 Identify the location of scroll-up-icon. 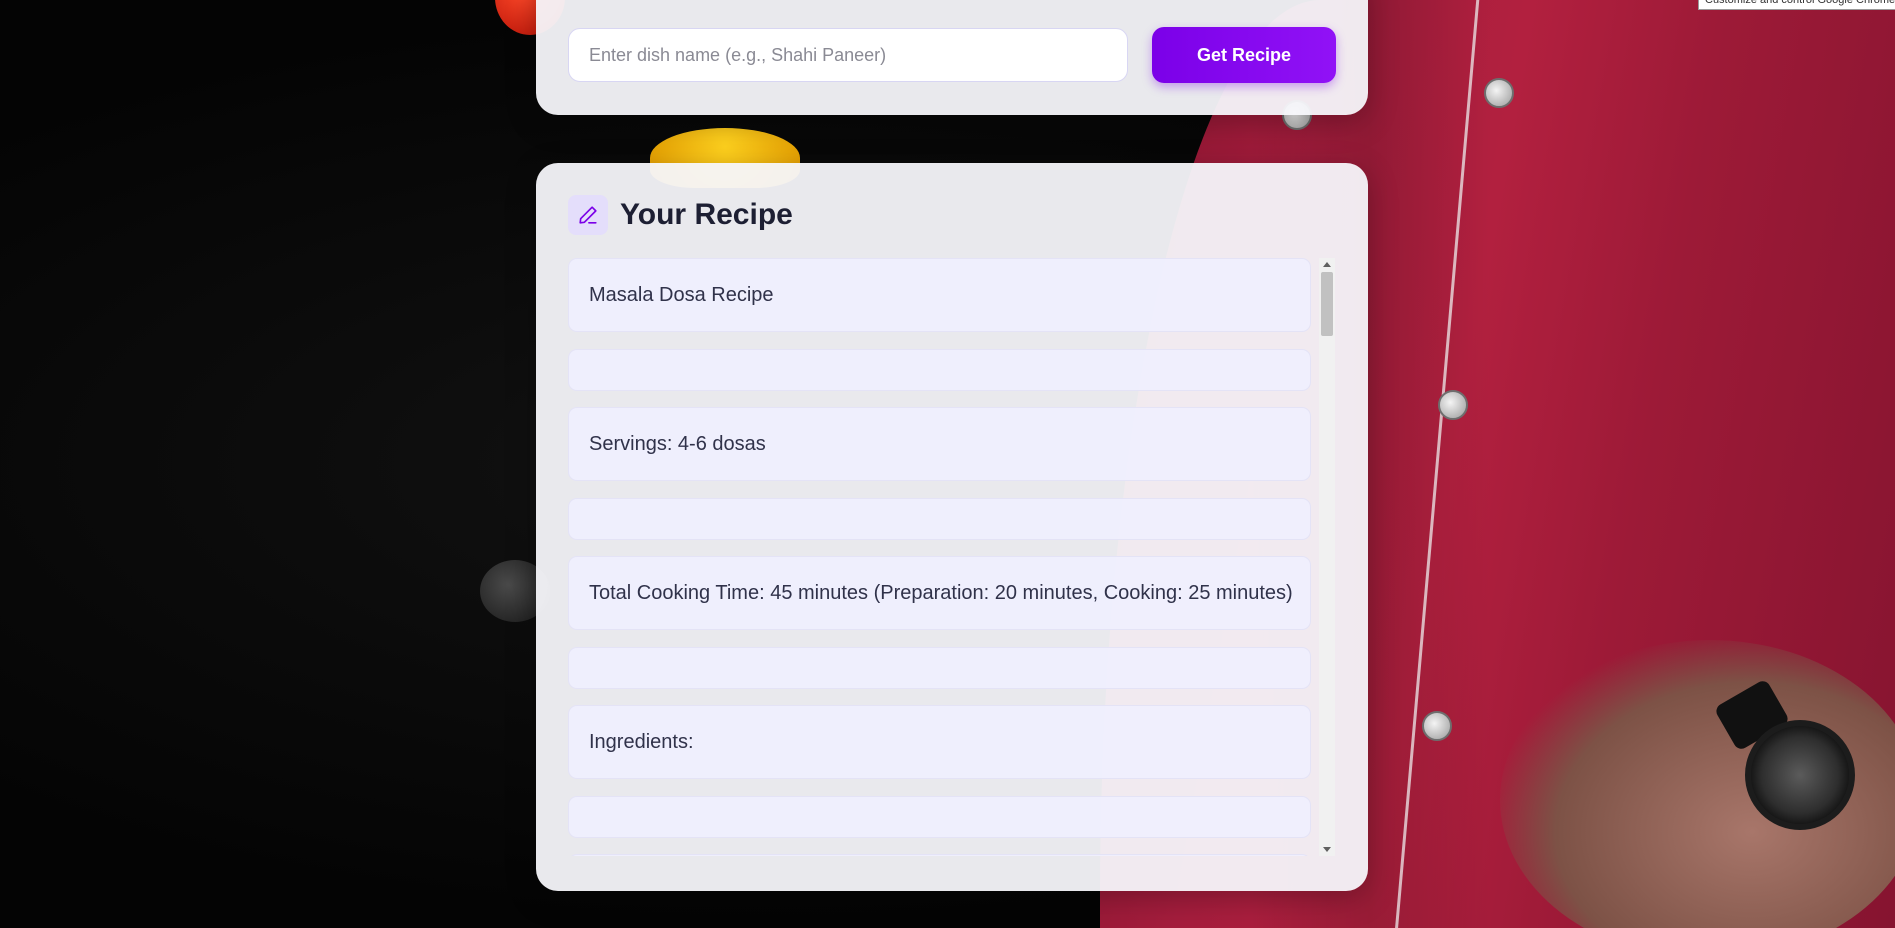
(1327, 264).